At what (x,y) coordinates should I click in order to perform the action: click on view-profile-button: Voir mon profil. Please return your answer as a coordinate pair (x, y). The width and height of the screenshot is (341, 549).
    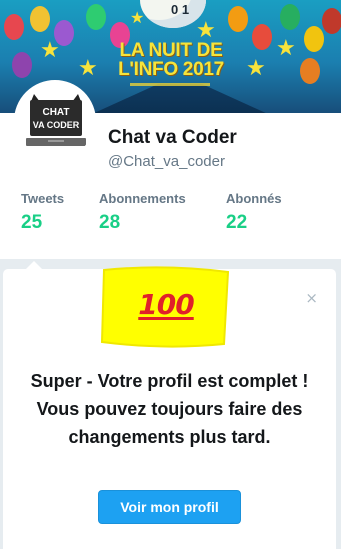
    Looking at the image, I should click on (169, 507).